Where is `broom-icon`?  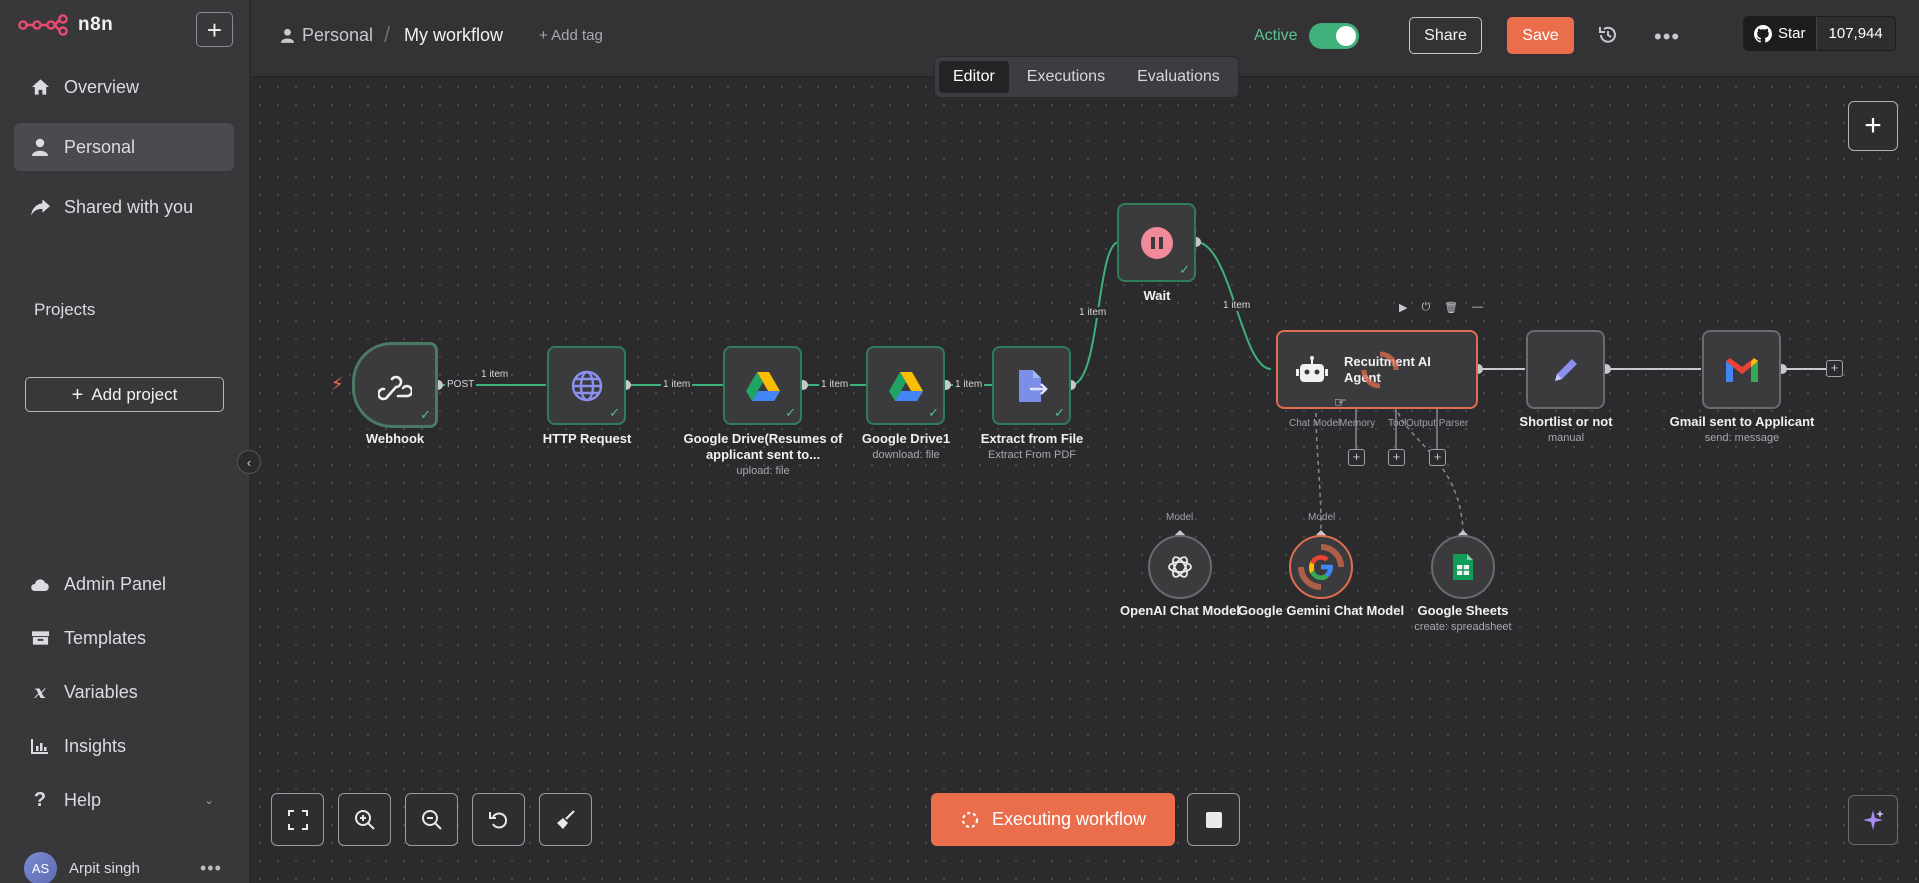
broom-icon is located at coordinates (565, 819).